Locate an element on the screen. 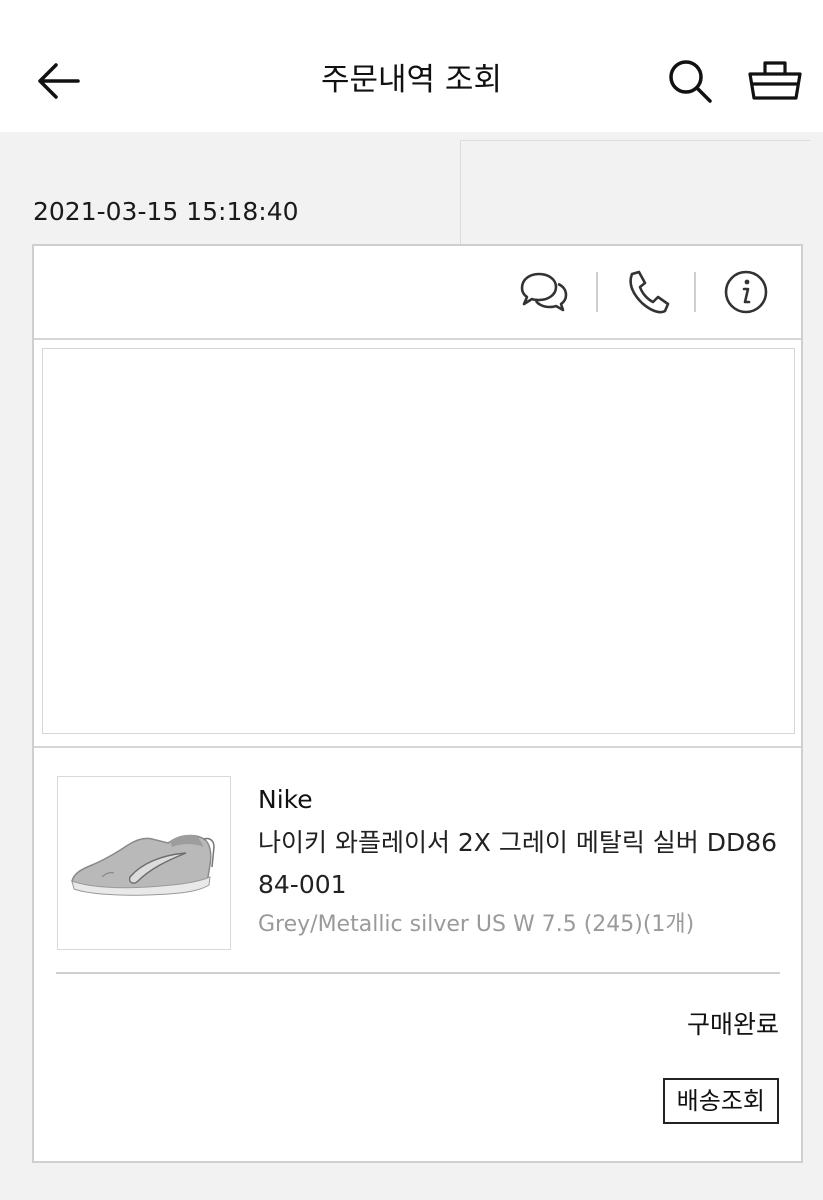  cart-icon is located at coordinates (775, 79).